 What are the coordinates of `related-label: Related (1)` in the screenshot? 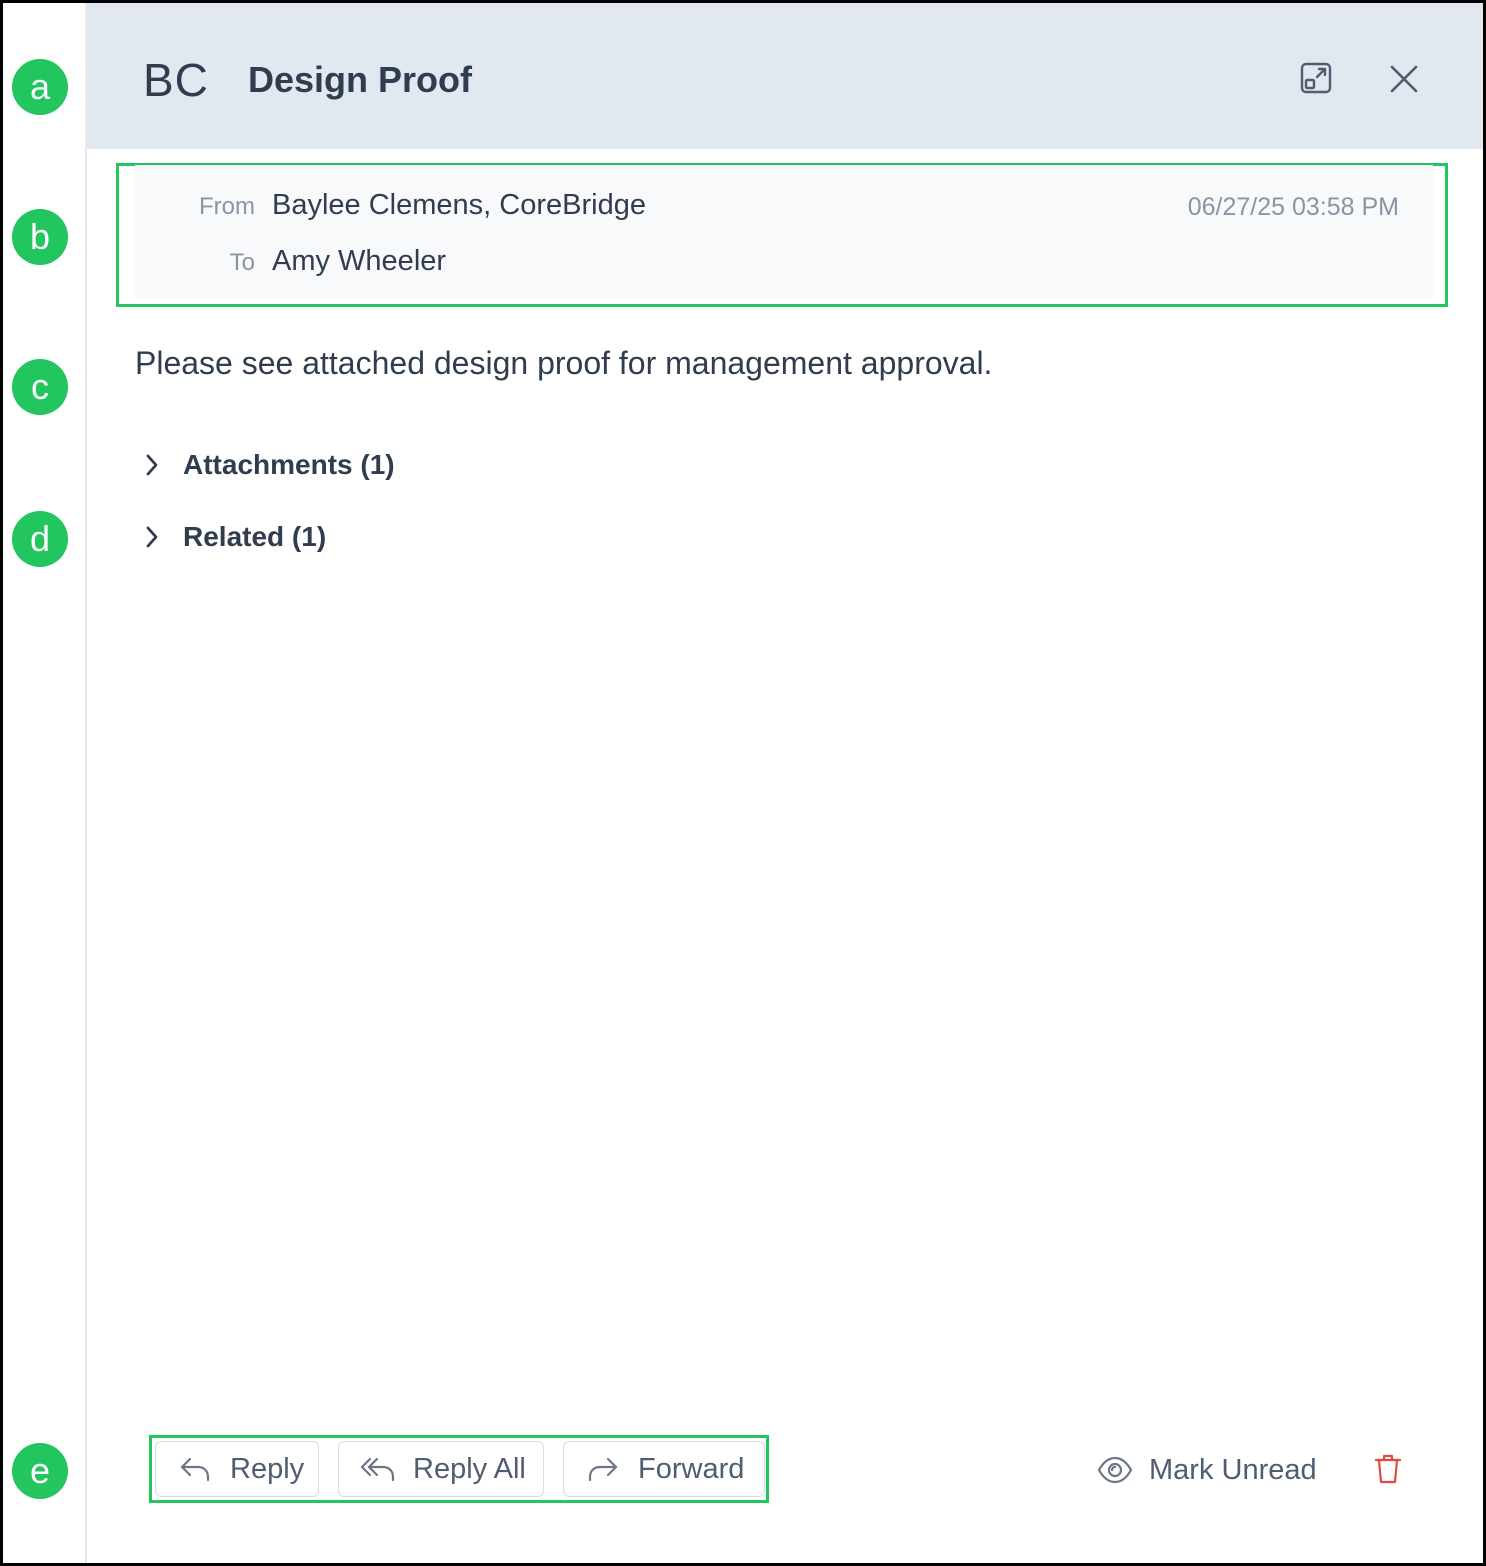 It's located at (255, 536).